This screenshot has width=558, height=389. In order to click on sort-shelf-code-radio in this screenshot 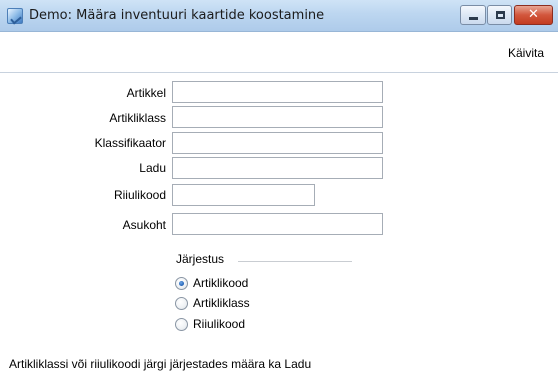, I will do `click(181, 324)`.